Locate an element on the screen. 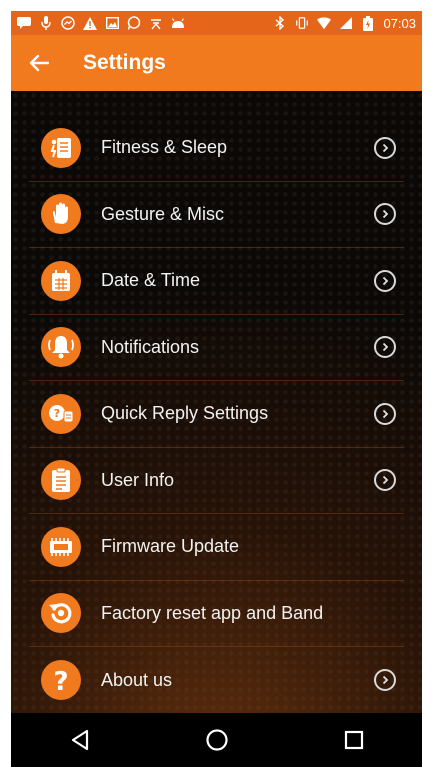 The image size is (433, 767). message-icon is located at coordinates (24, 23).